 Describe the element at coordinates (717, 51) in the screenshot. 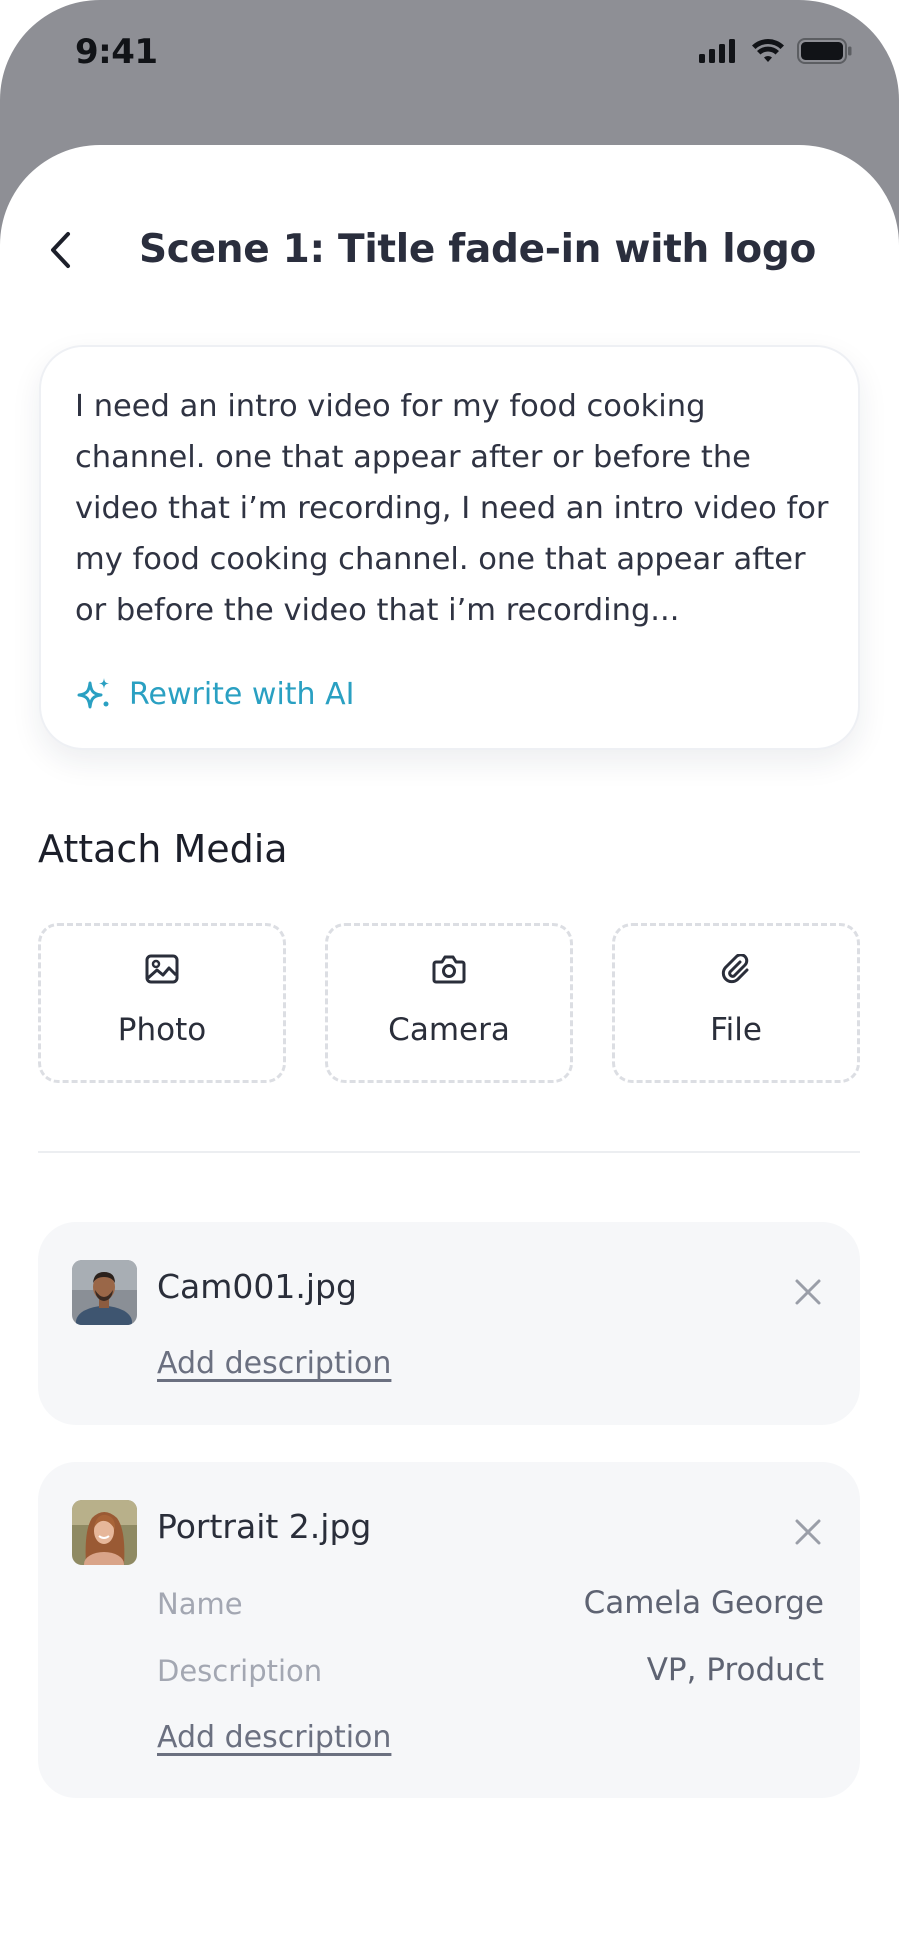

I see `signal-icon` at that location.